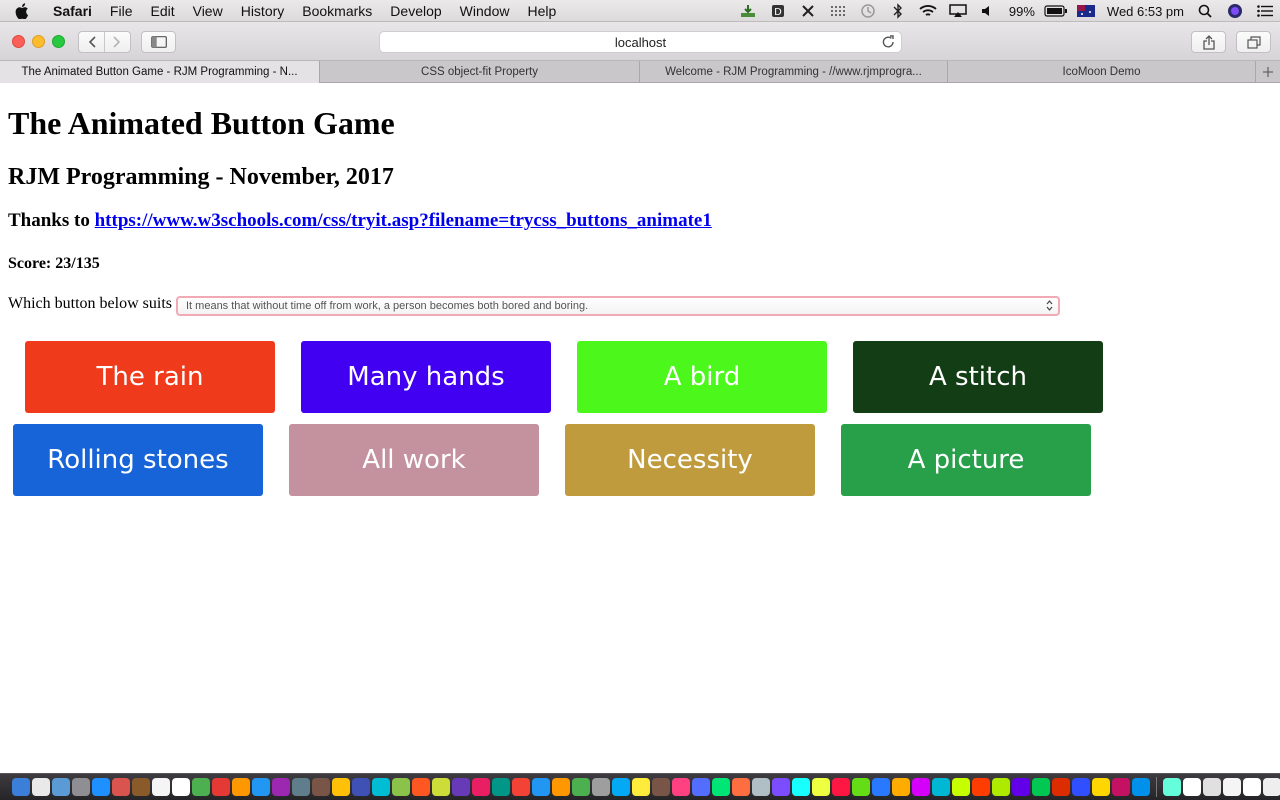 The image size is (1280, 800). Describe the element at coordinates (158, 42) in the screenshot. I see `sidebar-toggle-button` at that location.